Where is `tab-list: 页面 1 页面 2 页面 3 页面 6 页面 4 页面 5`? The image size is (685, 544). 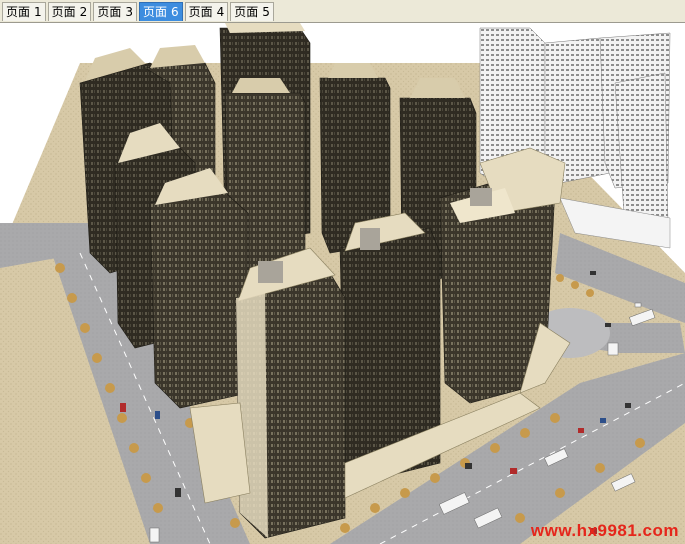
tab-list: 页面 1 页面 2 页面 3 页面 6 页面 4 页面 5 is located at coordinates (138, 11).